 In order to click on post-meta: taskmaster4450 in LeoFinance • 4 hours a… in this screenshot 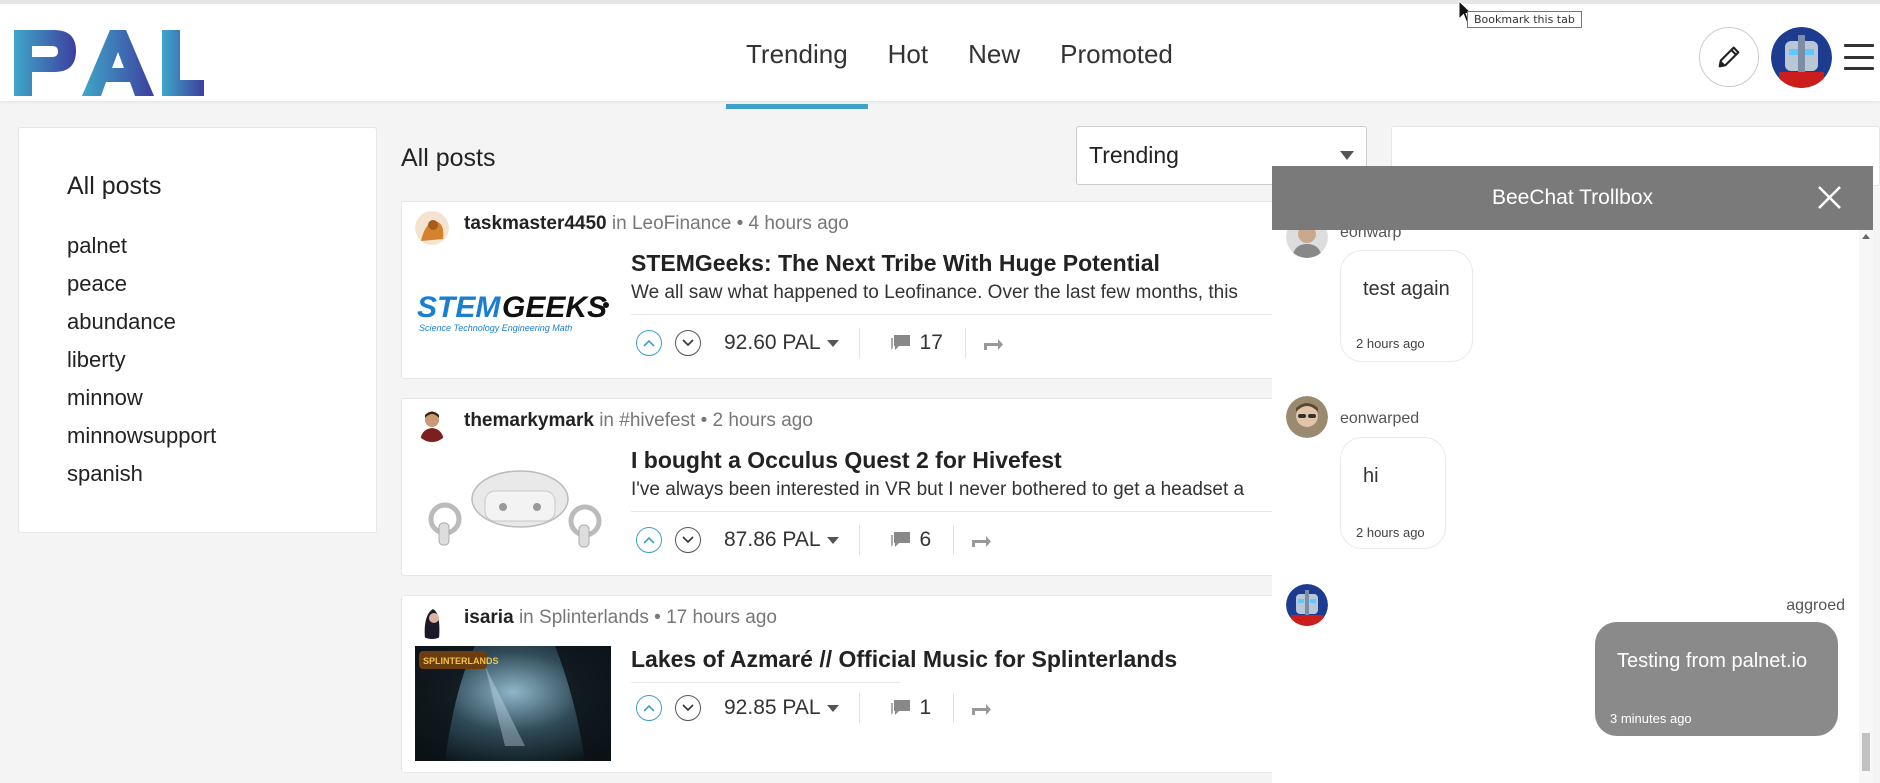, I will do `click(656, 224)`.